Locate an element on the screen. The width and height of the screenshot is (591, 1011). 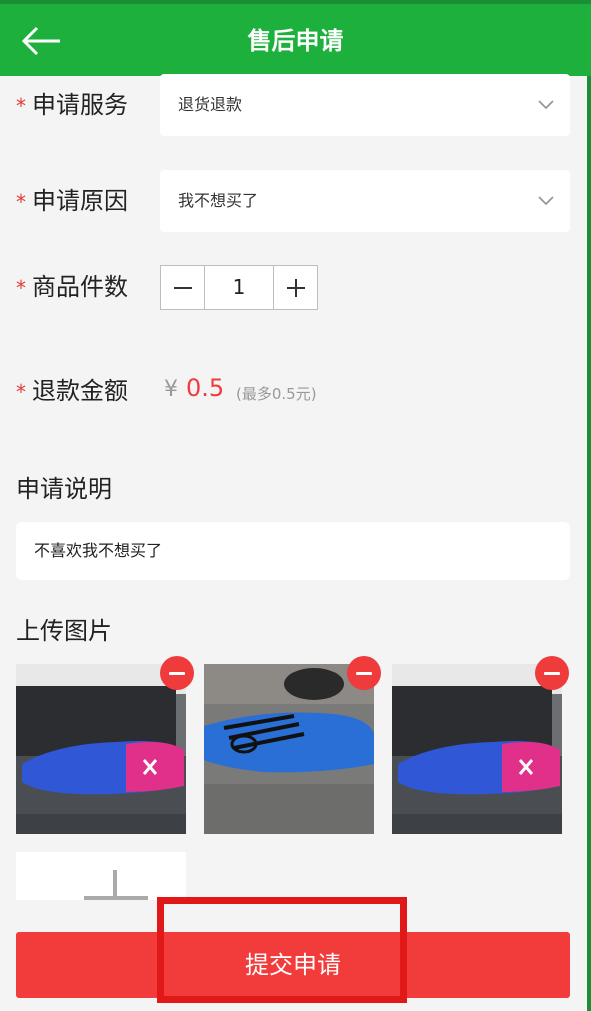
reason-value: 我不想买了 is located at coordinates (218, 200).